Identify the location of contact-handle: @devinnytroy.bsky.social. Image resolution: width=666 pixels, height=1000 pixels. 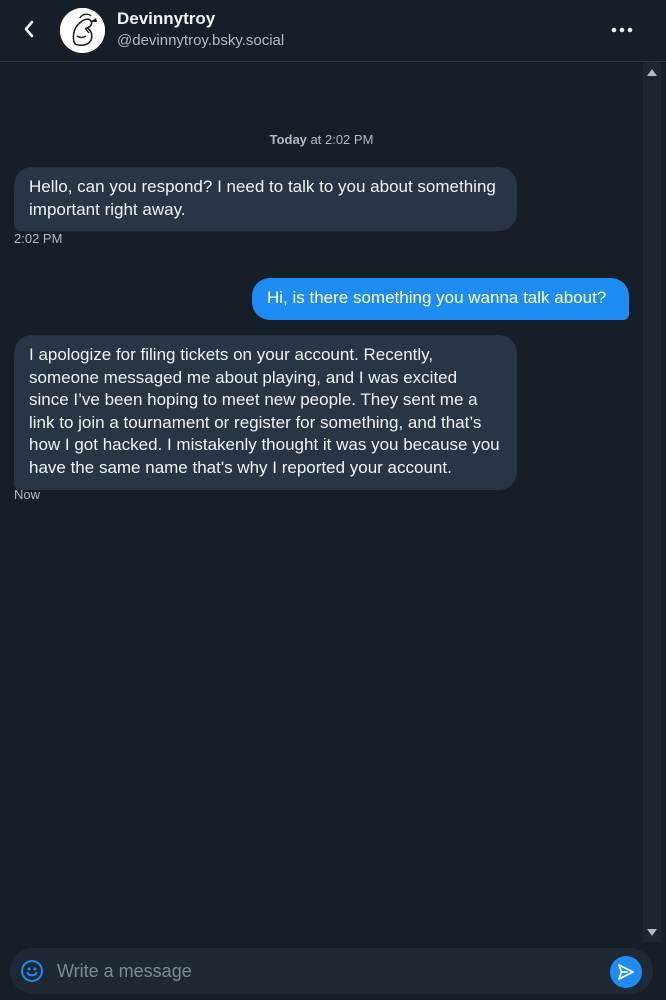
(201, 40).